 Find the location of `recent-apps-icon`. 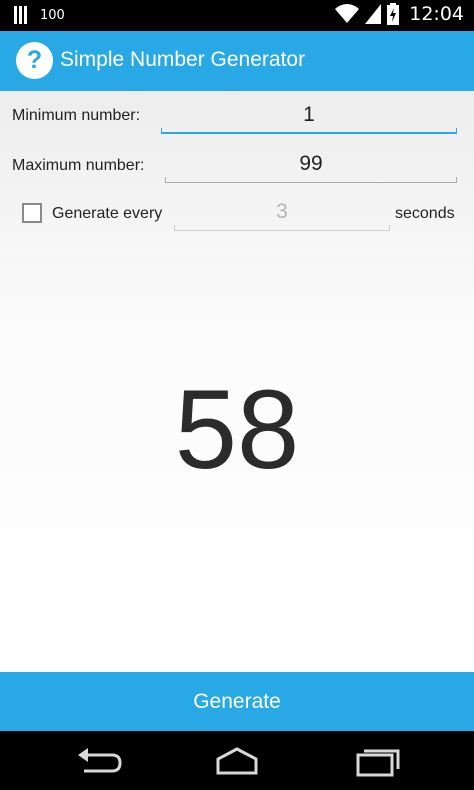

recent-apps-icon is located at coordinates (377, 761).